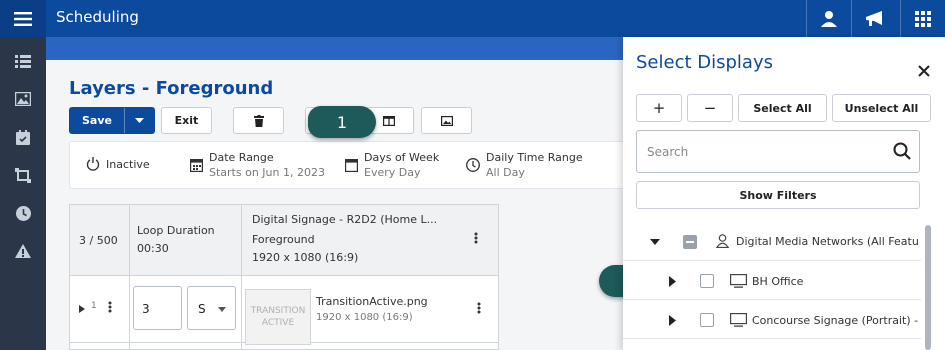  I want to click on date-range-item: Date Range Starts on Jun 1, 2023, so click(257, 165).